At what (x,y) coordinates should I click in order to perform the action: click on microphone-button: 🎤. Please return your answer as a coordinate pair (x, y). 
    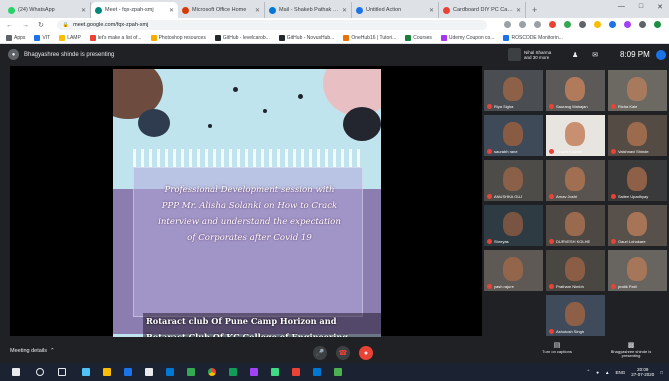
    Looking at the image, I should click on (320, 353).